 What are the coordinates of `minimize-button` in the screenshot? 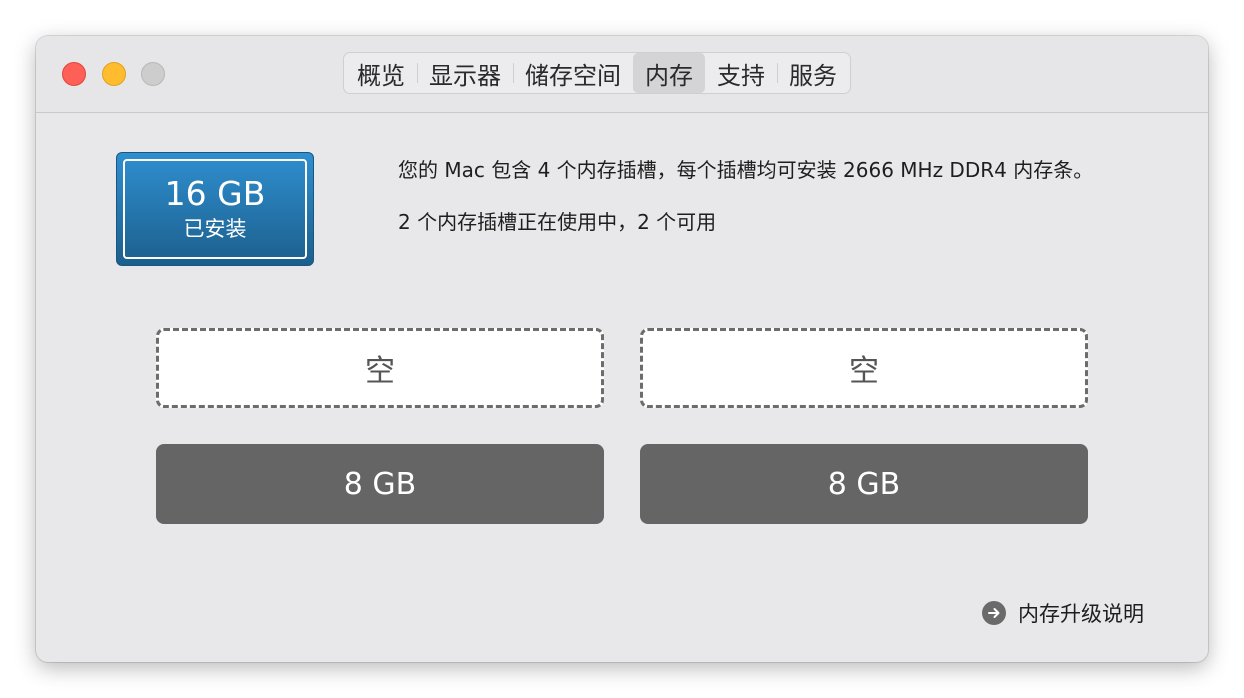 It's located at (114, 74).